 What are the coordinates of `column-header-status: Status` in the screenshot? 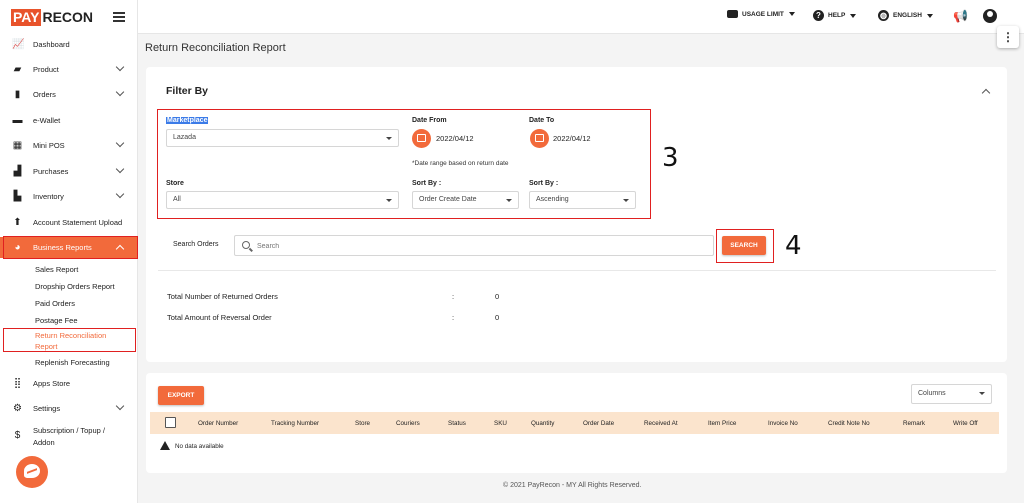 It's located at (457, 423).